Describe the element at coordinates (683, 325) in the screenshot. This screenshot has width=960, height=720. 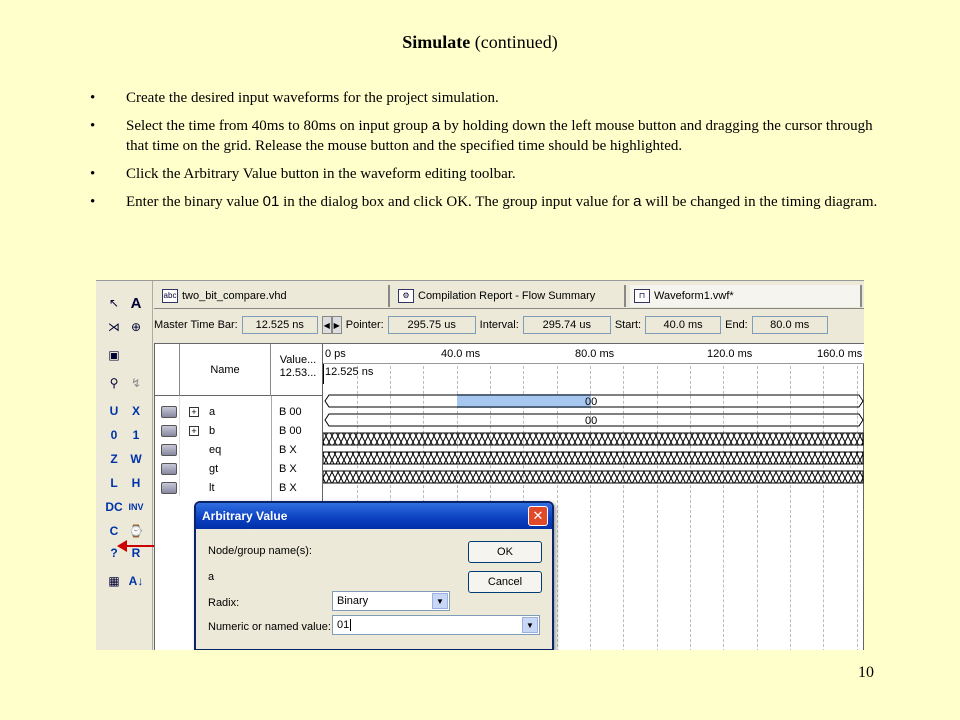
I see `start-field: 40.0 ms` at that location.